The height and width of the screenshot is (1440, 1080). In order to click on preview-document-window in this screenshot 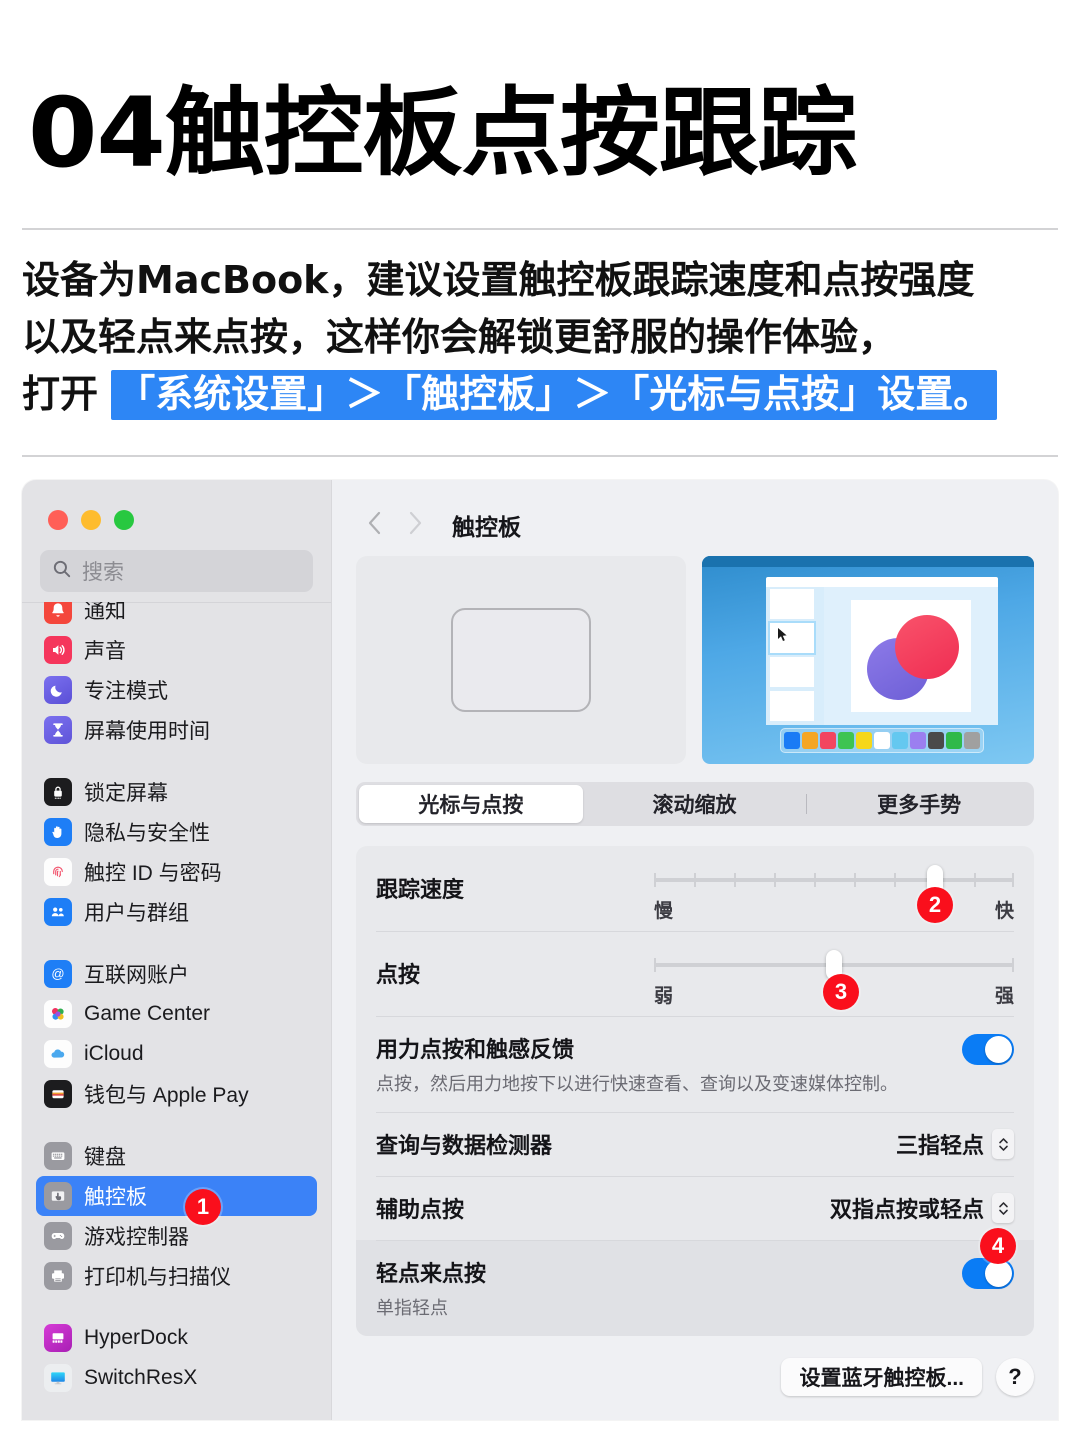, I will do `click(882, 651)`.